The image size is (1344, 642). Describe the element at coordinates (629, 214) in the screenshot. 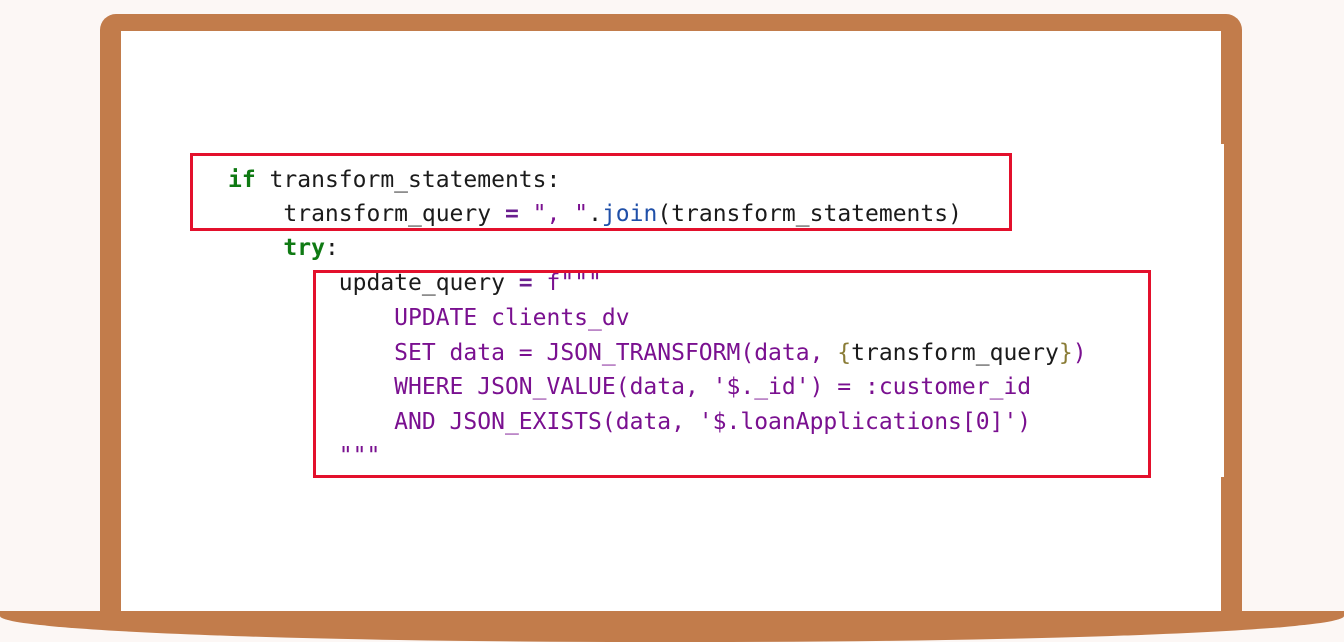

I see `join-function: join` at that location.